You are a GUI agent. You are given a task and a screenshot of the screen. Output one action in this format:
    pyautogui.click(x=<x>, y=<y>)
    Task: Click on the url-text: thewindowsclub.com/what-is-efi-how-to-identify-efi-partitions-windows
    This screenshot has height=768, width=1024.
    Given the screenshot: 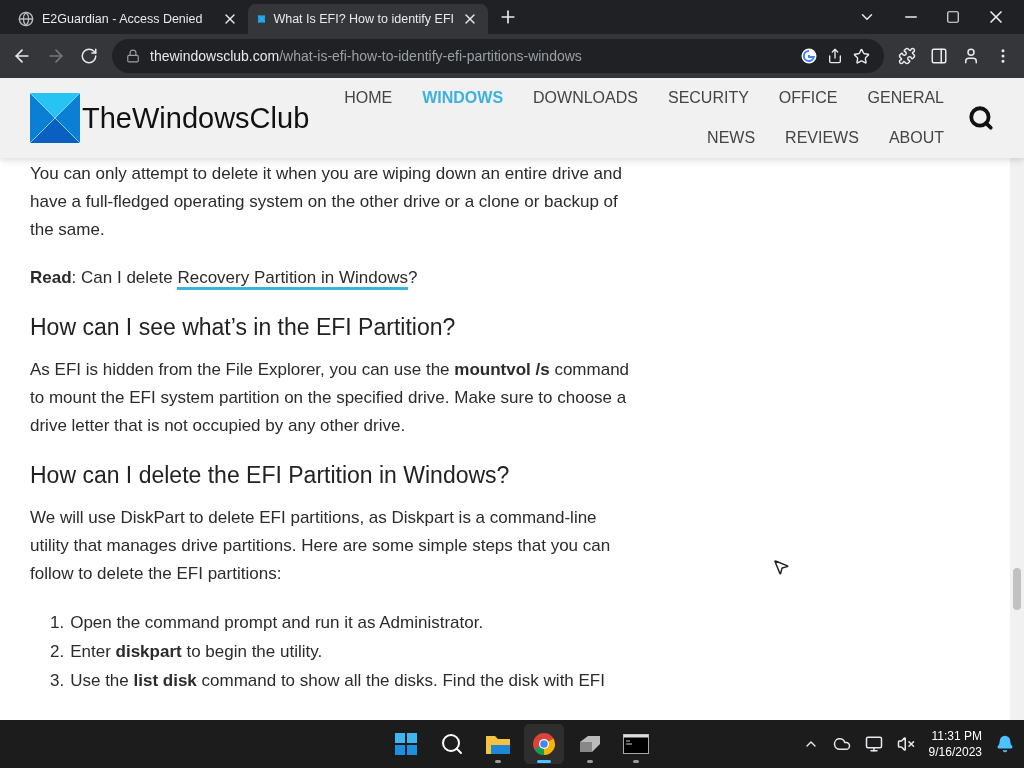 What is the action you would take?
    pyautogui.click(x=366, y=56)
    